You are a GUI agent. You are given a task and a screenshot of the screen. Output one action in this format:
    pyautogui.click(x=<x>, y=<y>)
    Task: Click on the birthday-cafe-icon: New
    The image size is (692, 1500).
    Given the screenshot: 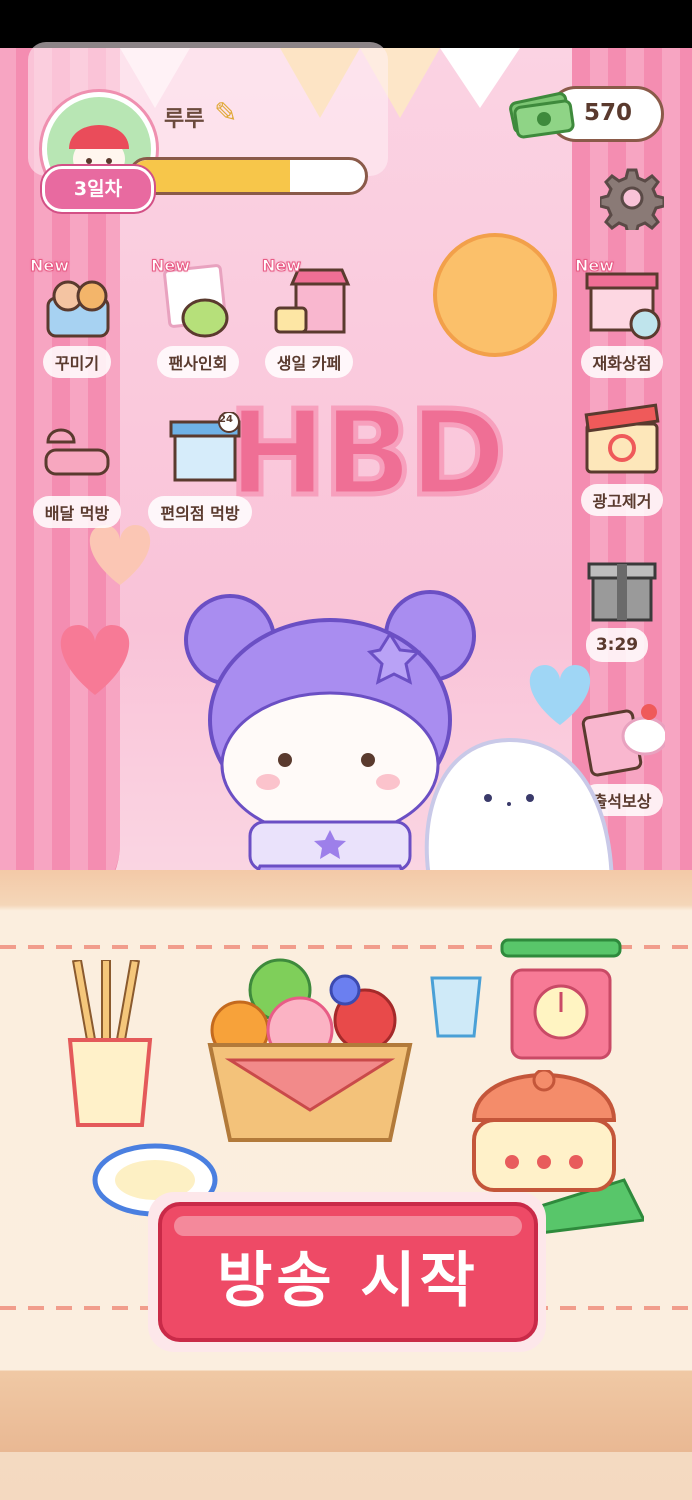 What is the action you would take?
    pyautogui.click(x=306, y=299)
    